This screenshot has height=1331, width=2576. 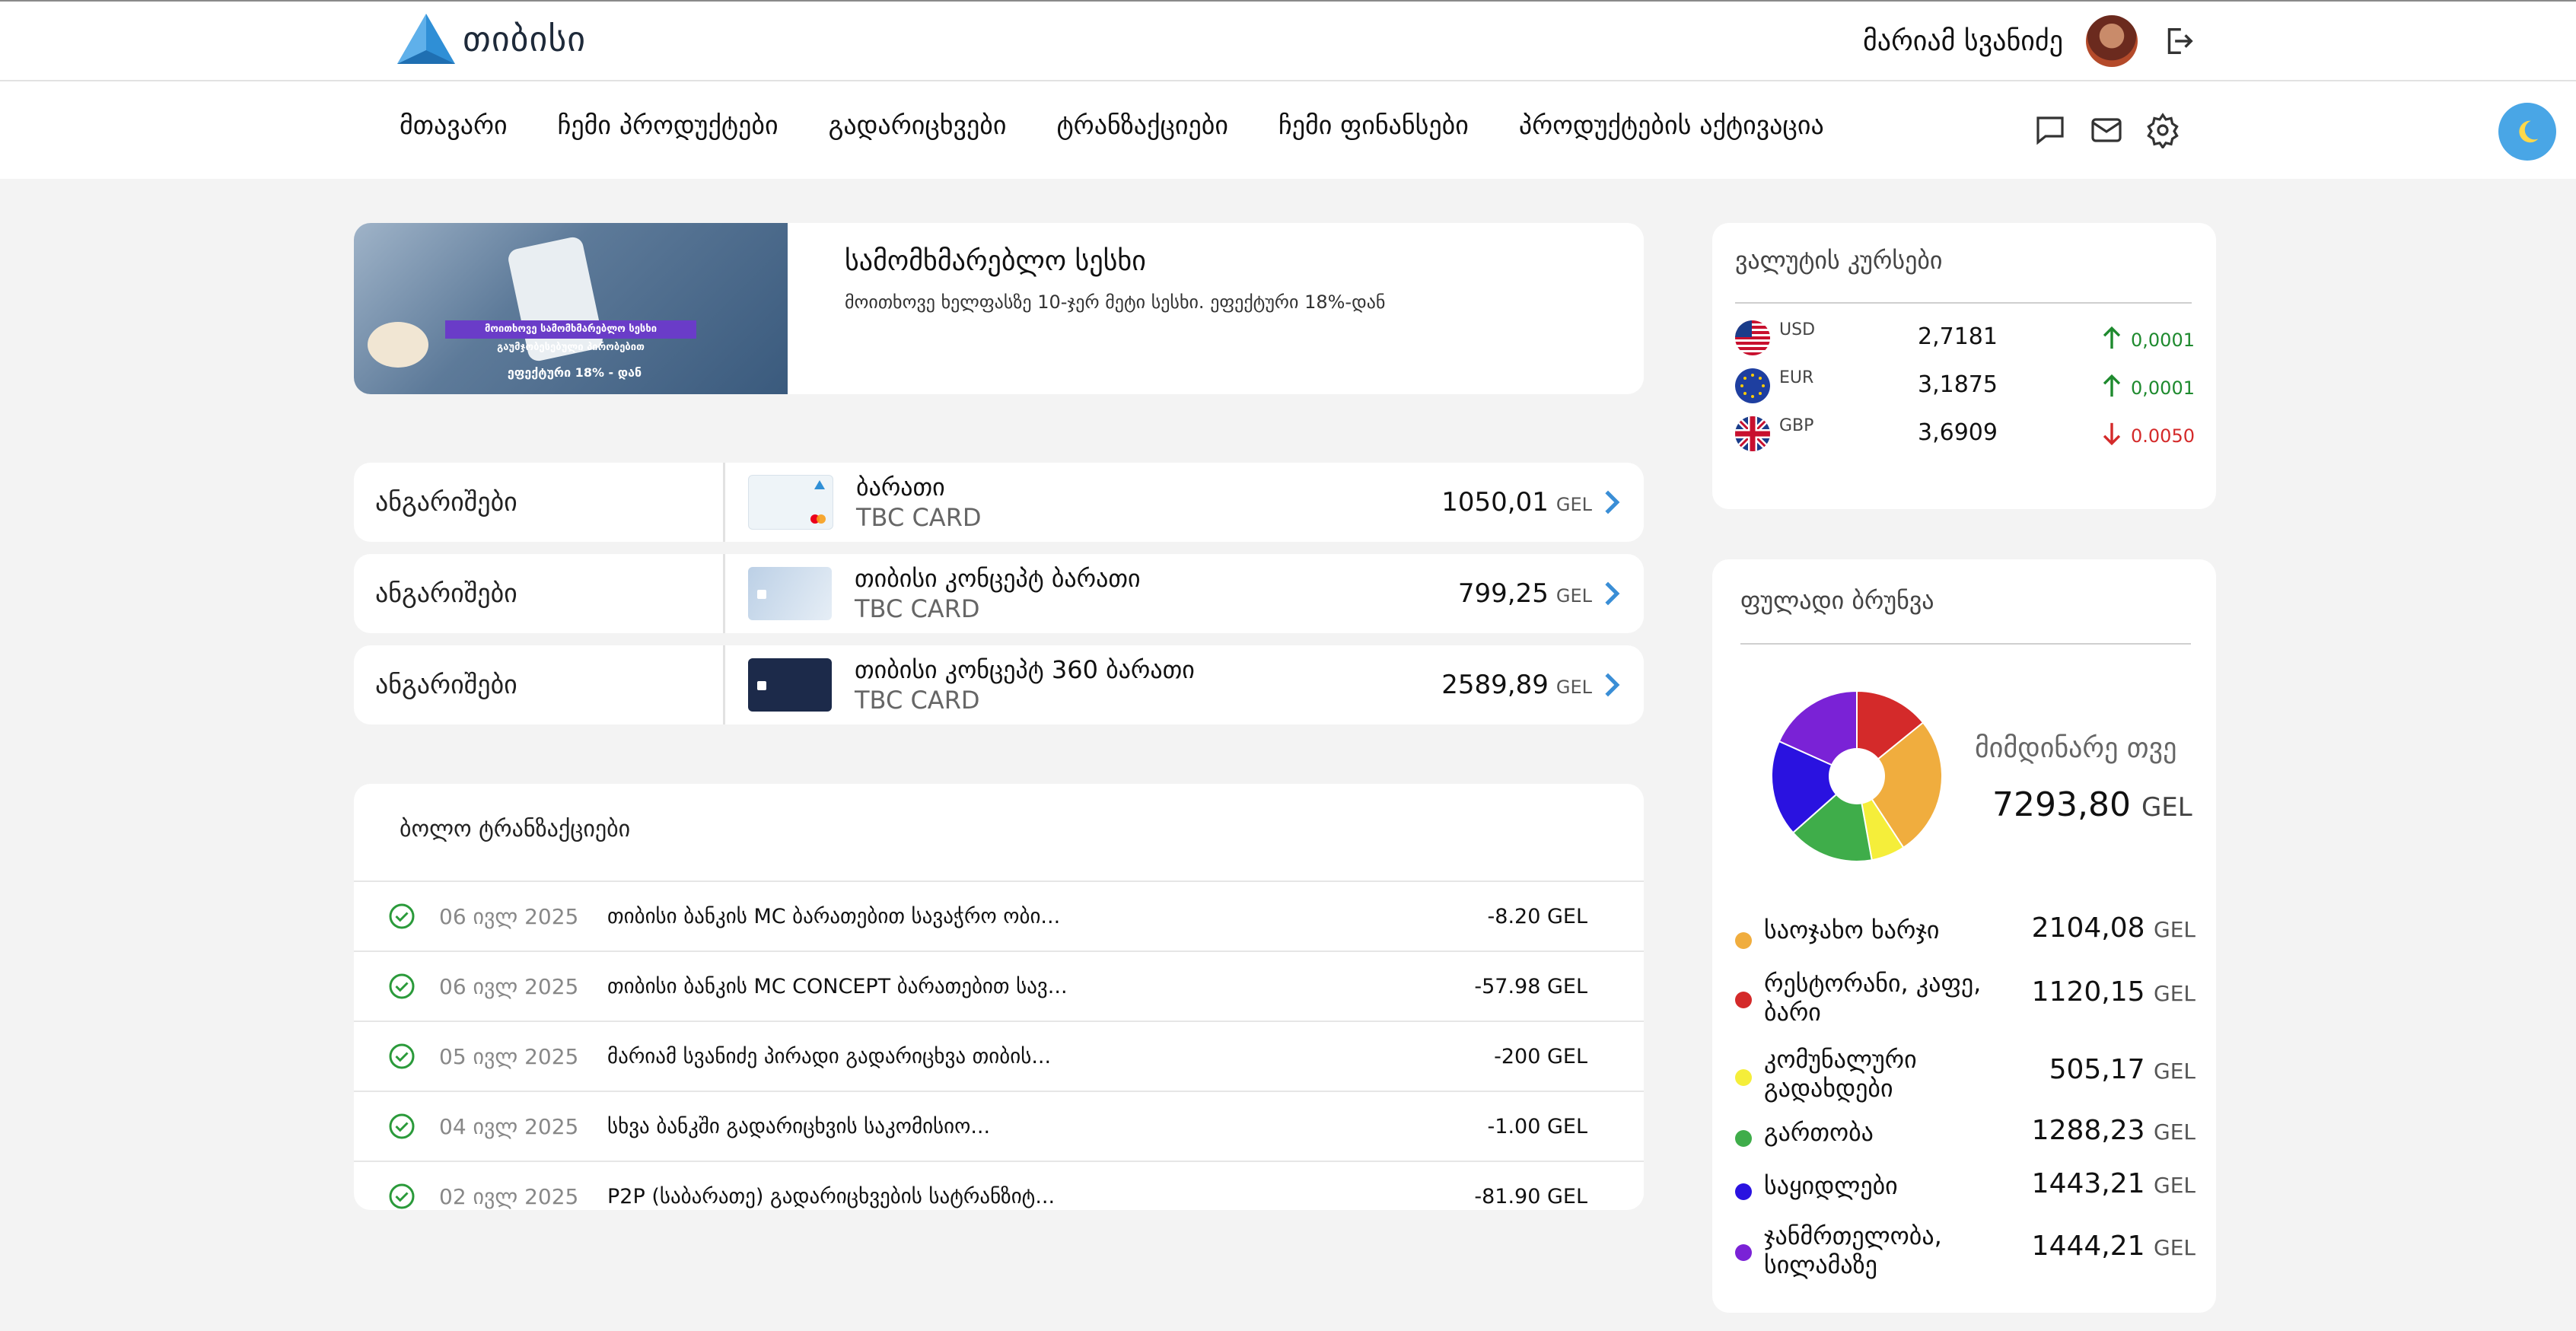 I want to click on nav-item-transfers: გადარიცხვები, so click(x=918, y=126).